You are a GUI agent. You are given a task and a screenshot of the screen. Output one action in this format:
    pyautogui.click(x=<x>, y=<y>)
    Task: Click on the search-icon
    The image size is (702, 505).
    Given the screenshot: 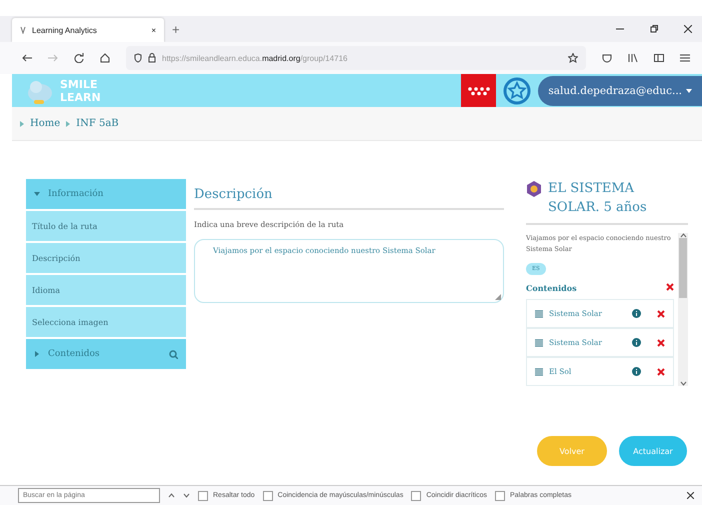 What is the action you would take?
    pyautogui.click(x=173, y=354)
    